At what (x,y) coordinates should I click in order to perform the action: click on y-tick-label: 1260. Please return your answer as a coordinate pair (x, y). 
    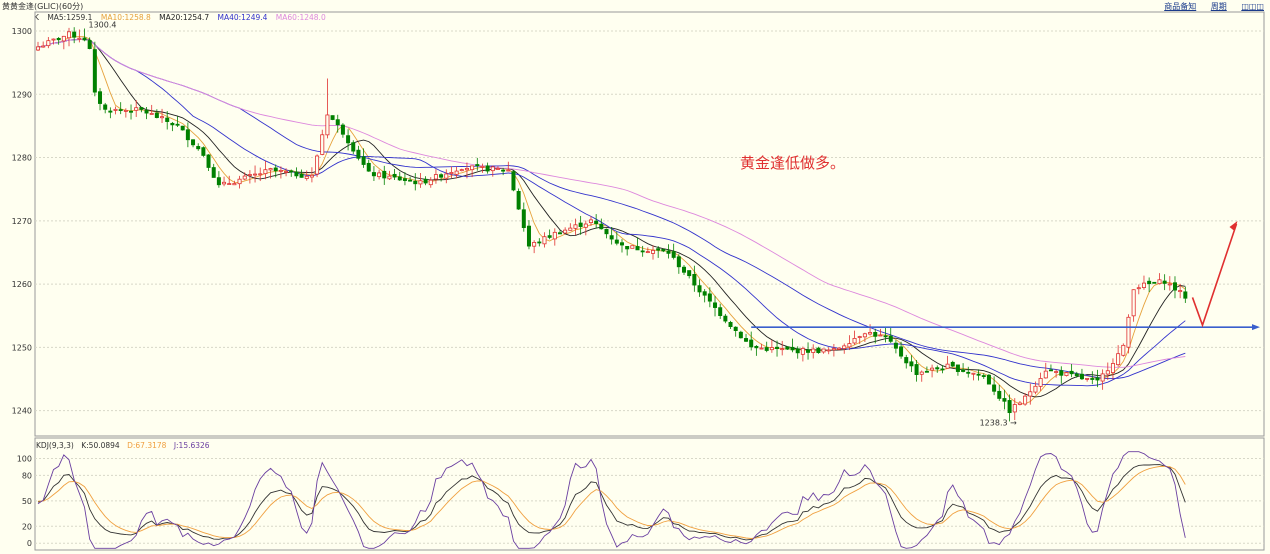
    Looking at the image, I should click on (22, 284).